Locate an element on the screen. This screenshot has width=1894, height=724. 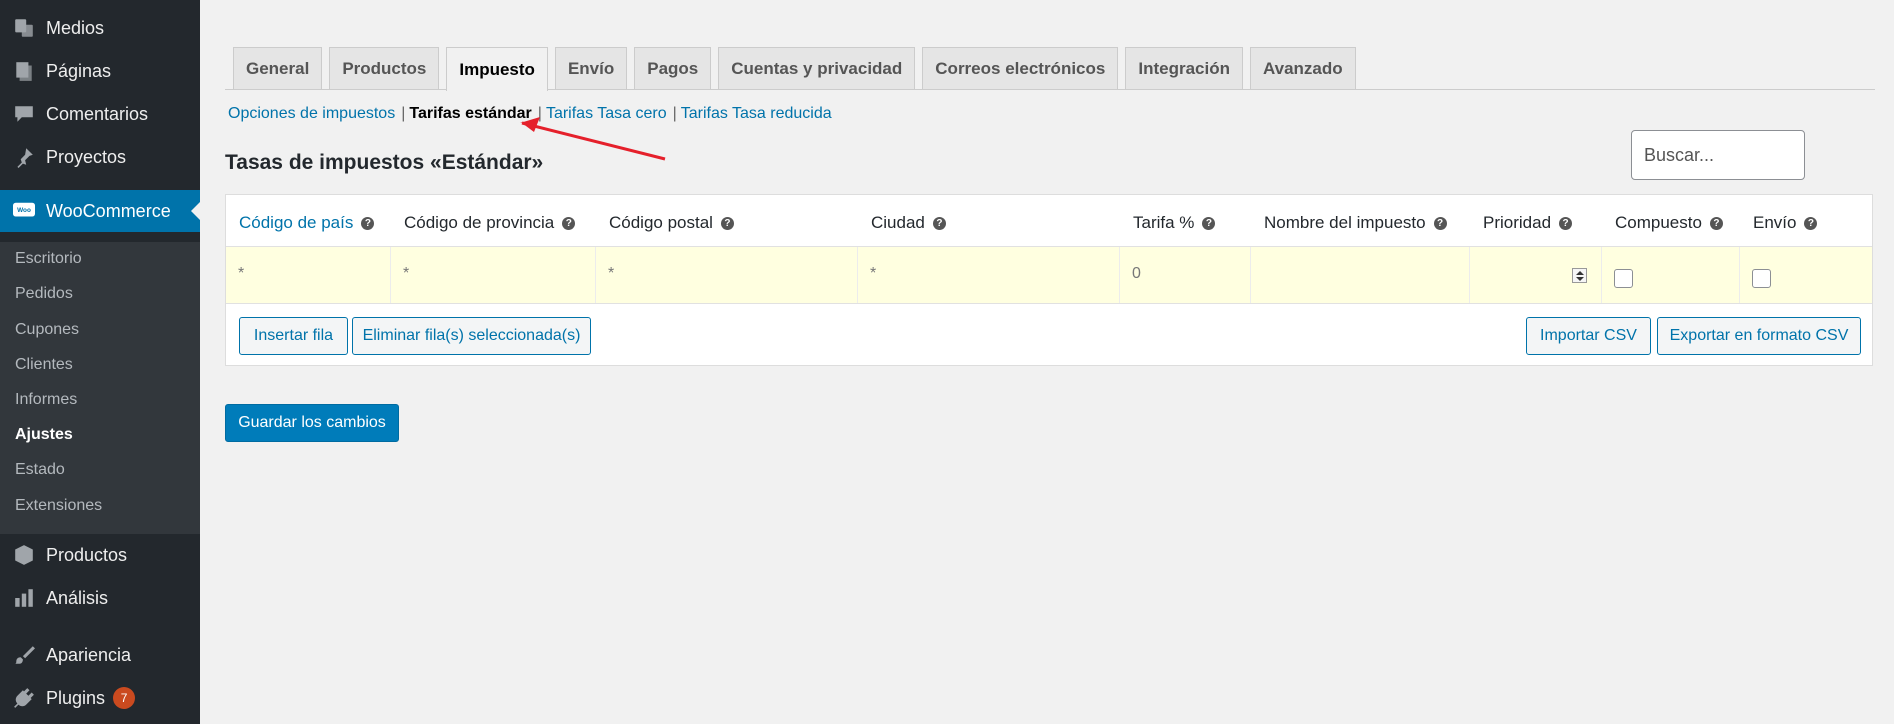
header-label: Nombre del impuesto is located at coordinates (1345, 222).